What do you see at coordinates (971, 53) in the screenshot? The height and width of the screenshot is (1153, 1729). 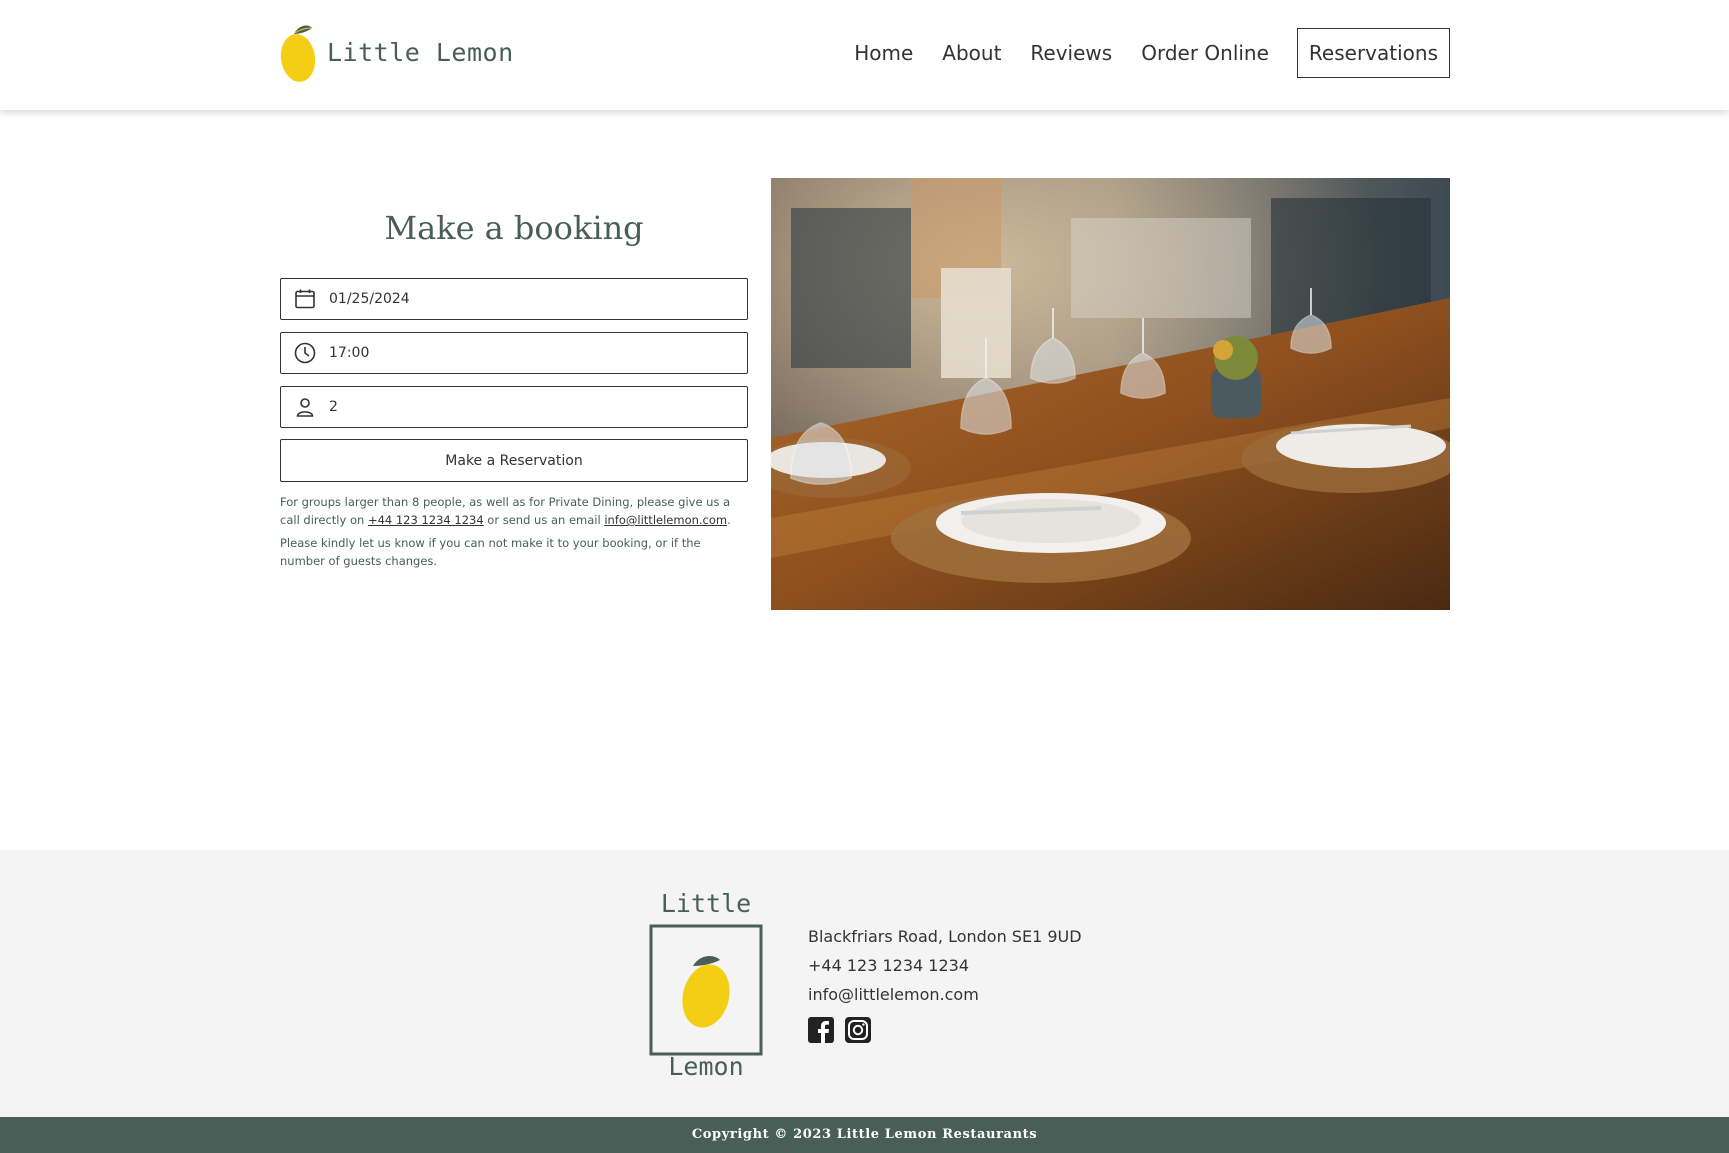 I see `nav-about: About` at bounding box center [971, 53].